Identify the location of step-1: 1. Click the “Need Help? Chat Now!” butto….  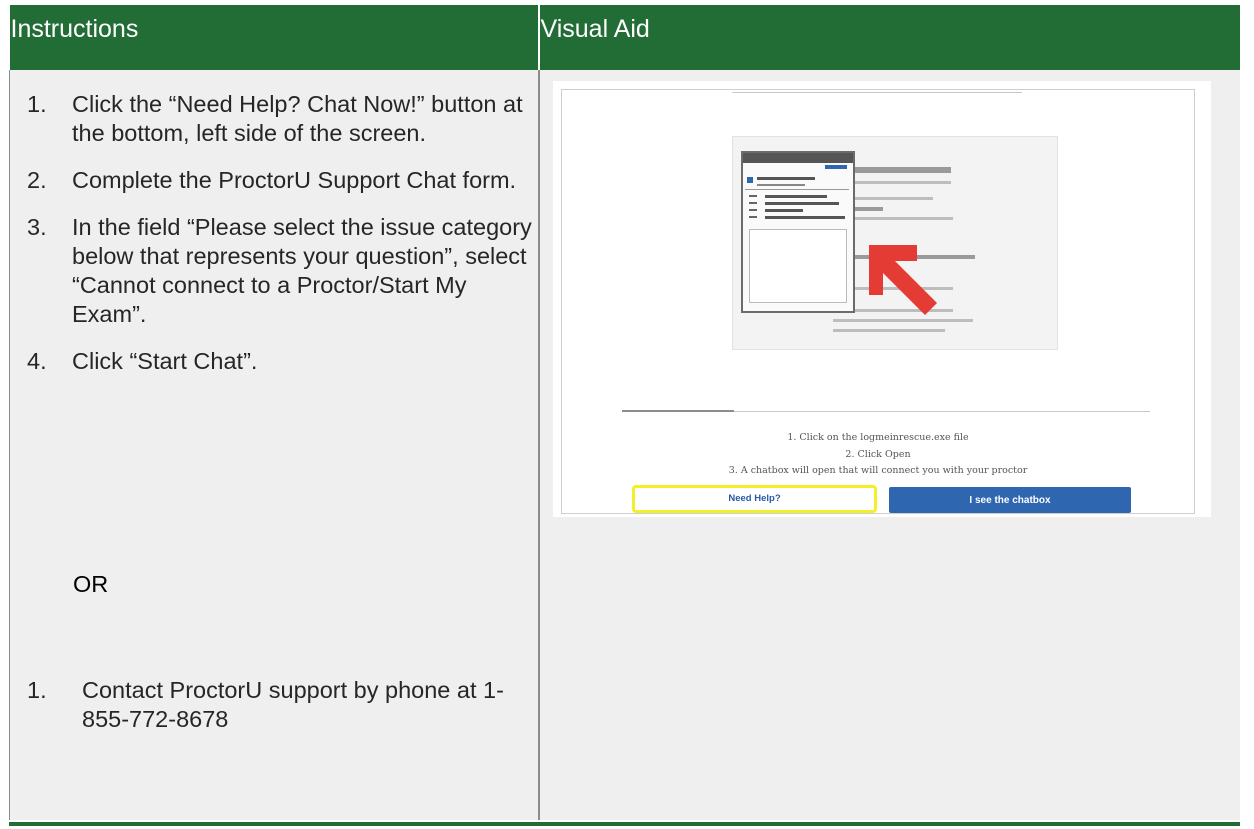
(275, 118).